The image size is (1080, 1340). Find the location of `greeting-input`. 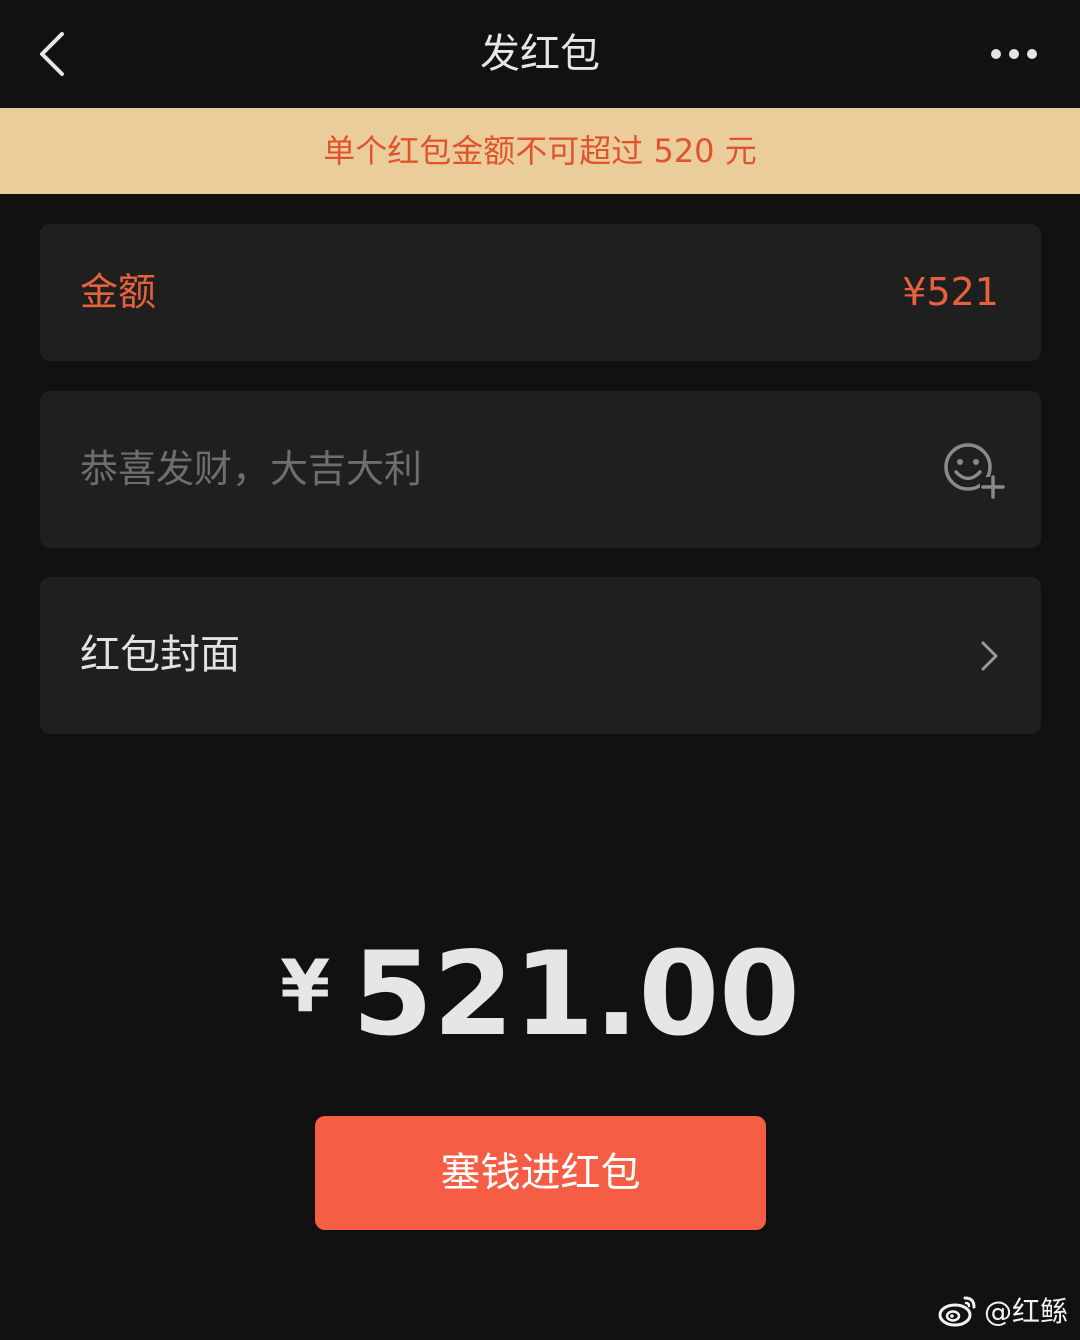

greeting-input is located at coordinates (490, 469).